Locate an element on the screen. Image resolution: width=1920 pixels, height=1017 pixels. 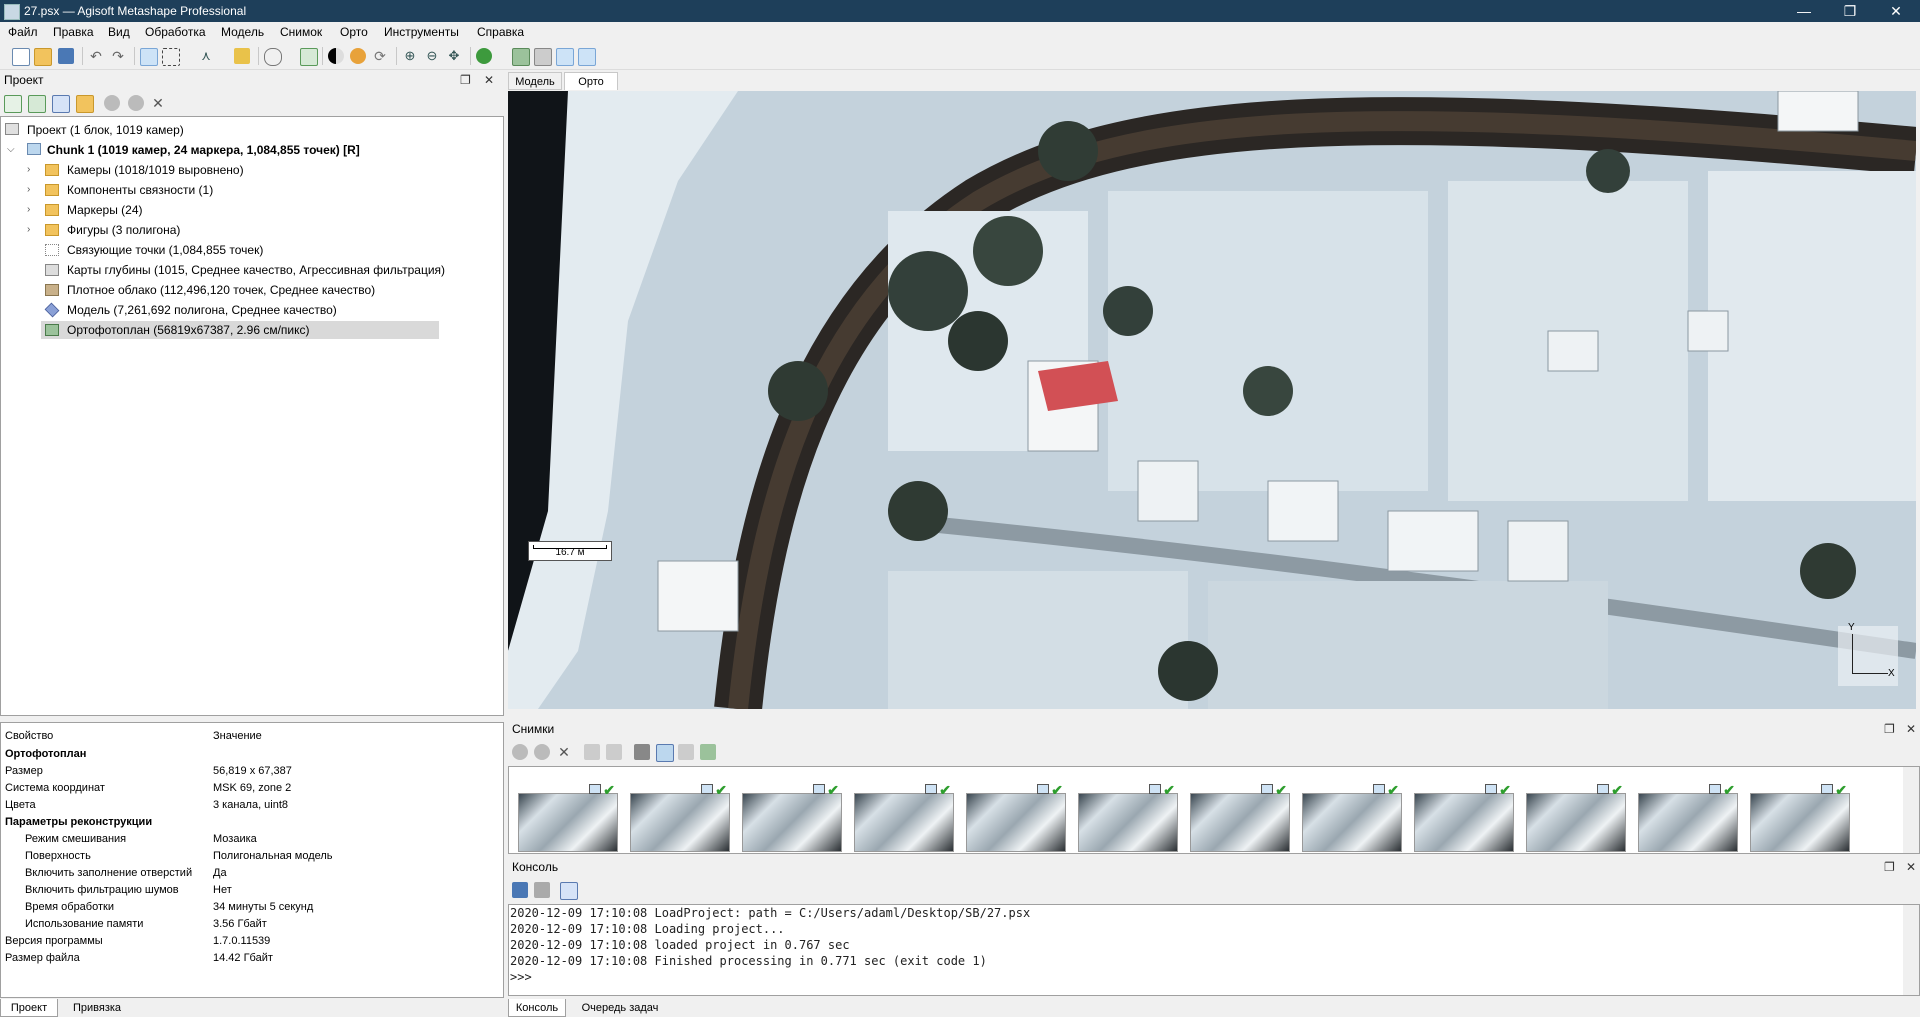
property-value: 3.56 Гбайт is located at coordinates (240, 924).